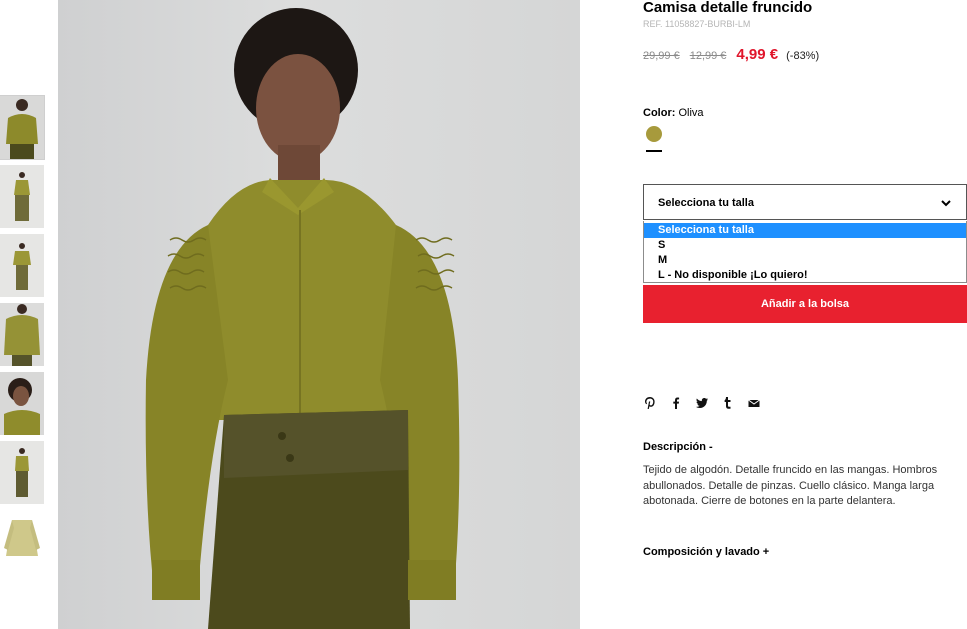  What do you see at coordinates (659, 113) in the screenshot?
I see `color-label-key: Color:` at bounding box center [659, 113].